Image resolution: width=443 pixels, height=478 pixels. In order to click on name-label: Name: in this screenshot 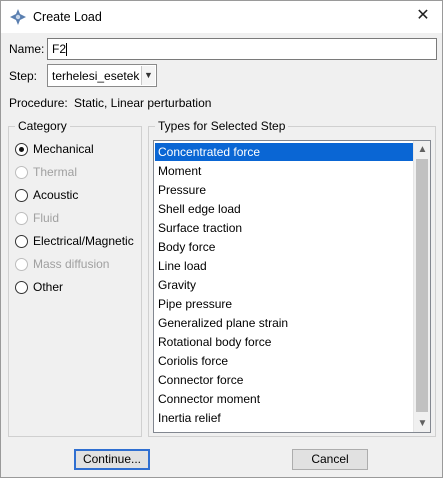, I will do `click(27, 49)`.